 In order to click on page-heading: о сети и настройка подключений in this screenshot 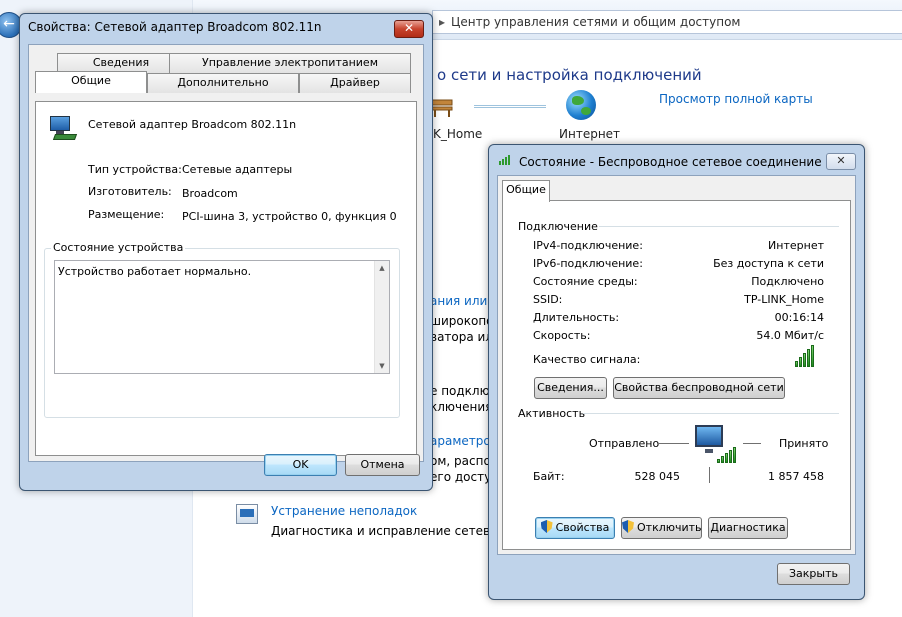, I will do `click(569, 75)`.